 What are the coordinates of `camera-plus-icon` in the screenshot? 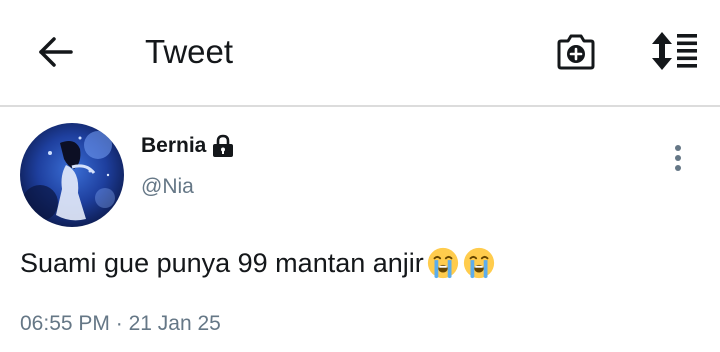 It's located at (576, 52).